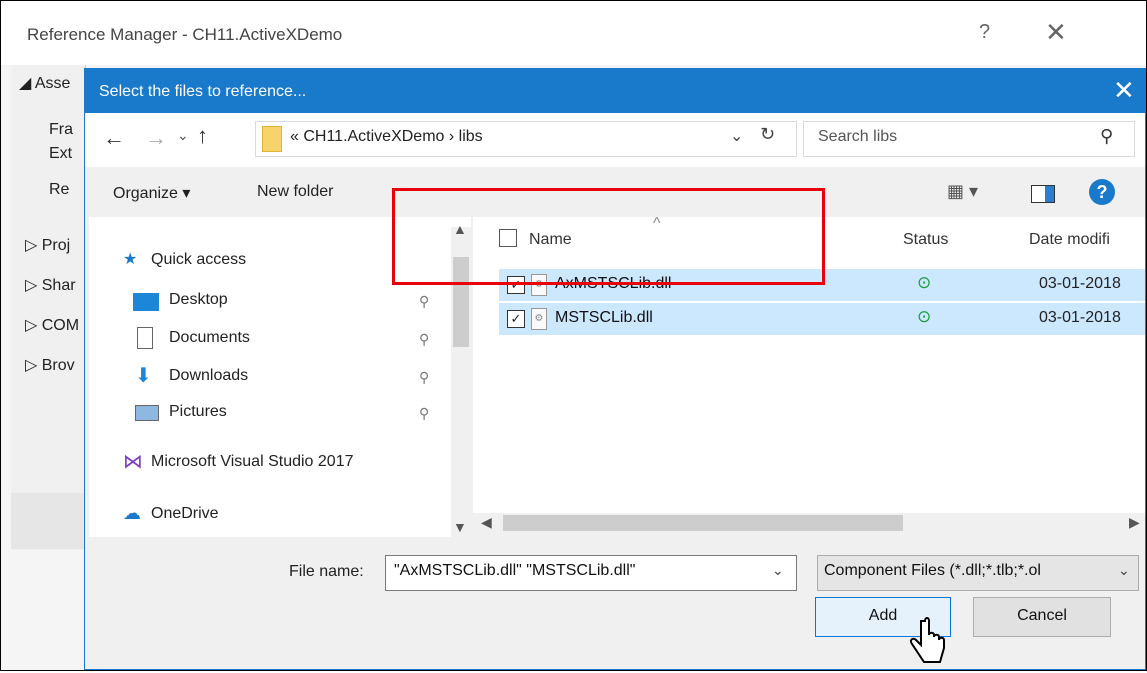 This screenshot has height=673, width=1147. I want to click on column-date-modified: Date modifi, so click(1069, 240).